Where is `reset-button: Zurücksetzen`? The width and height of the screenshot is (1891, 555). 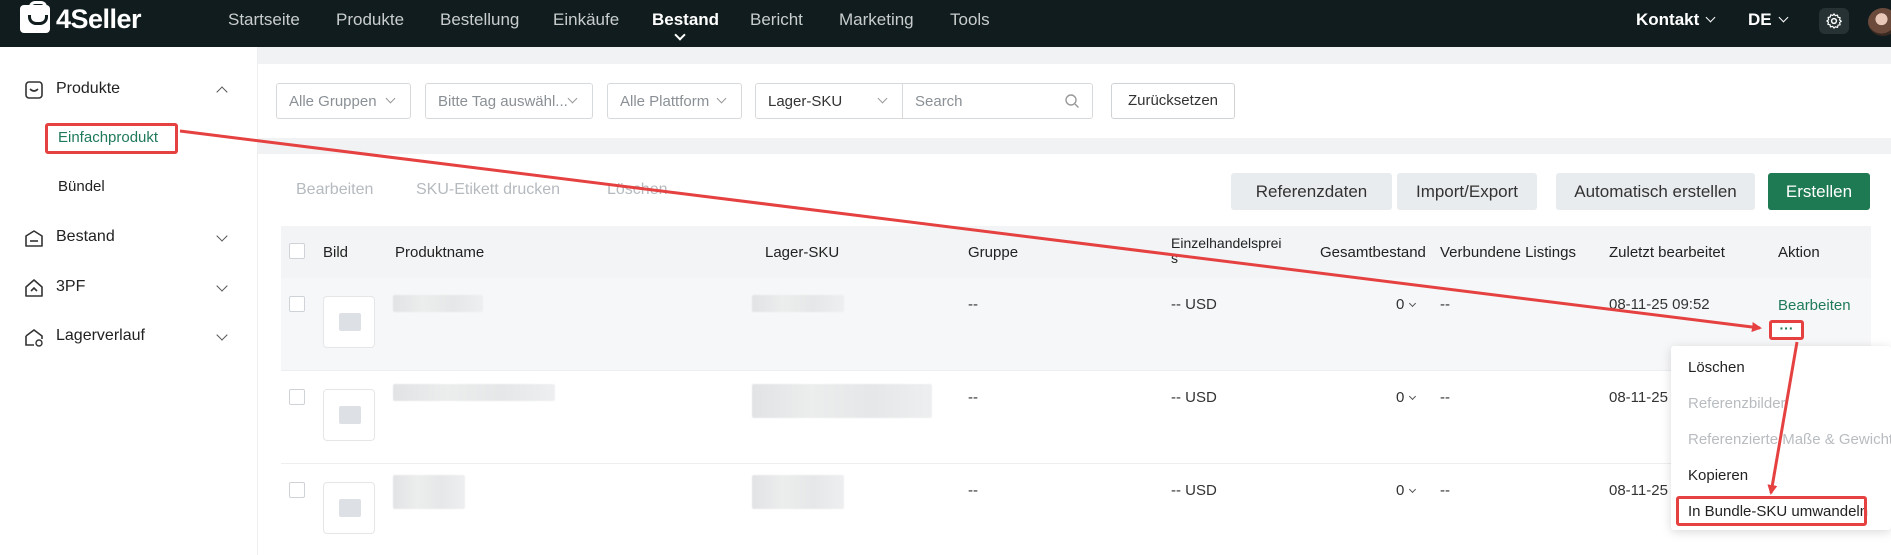
reset-button: Zurücksetzen is located at coordinates (1173, 101).